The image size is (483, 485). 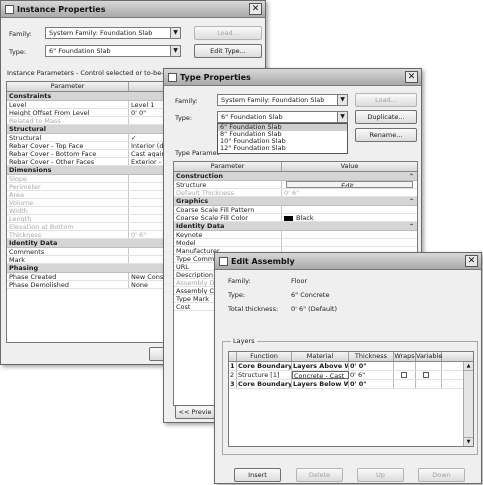 What do you see at coordinates (468, 441) in the screenshot?
I see `scroll-down-icon: ▼` at bounding box center [468, 441].